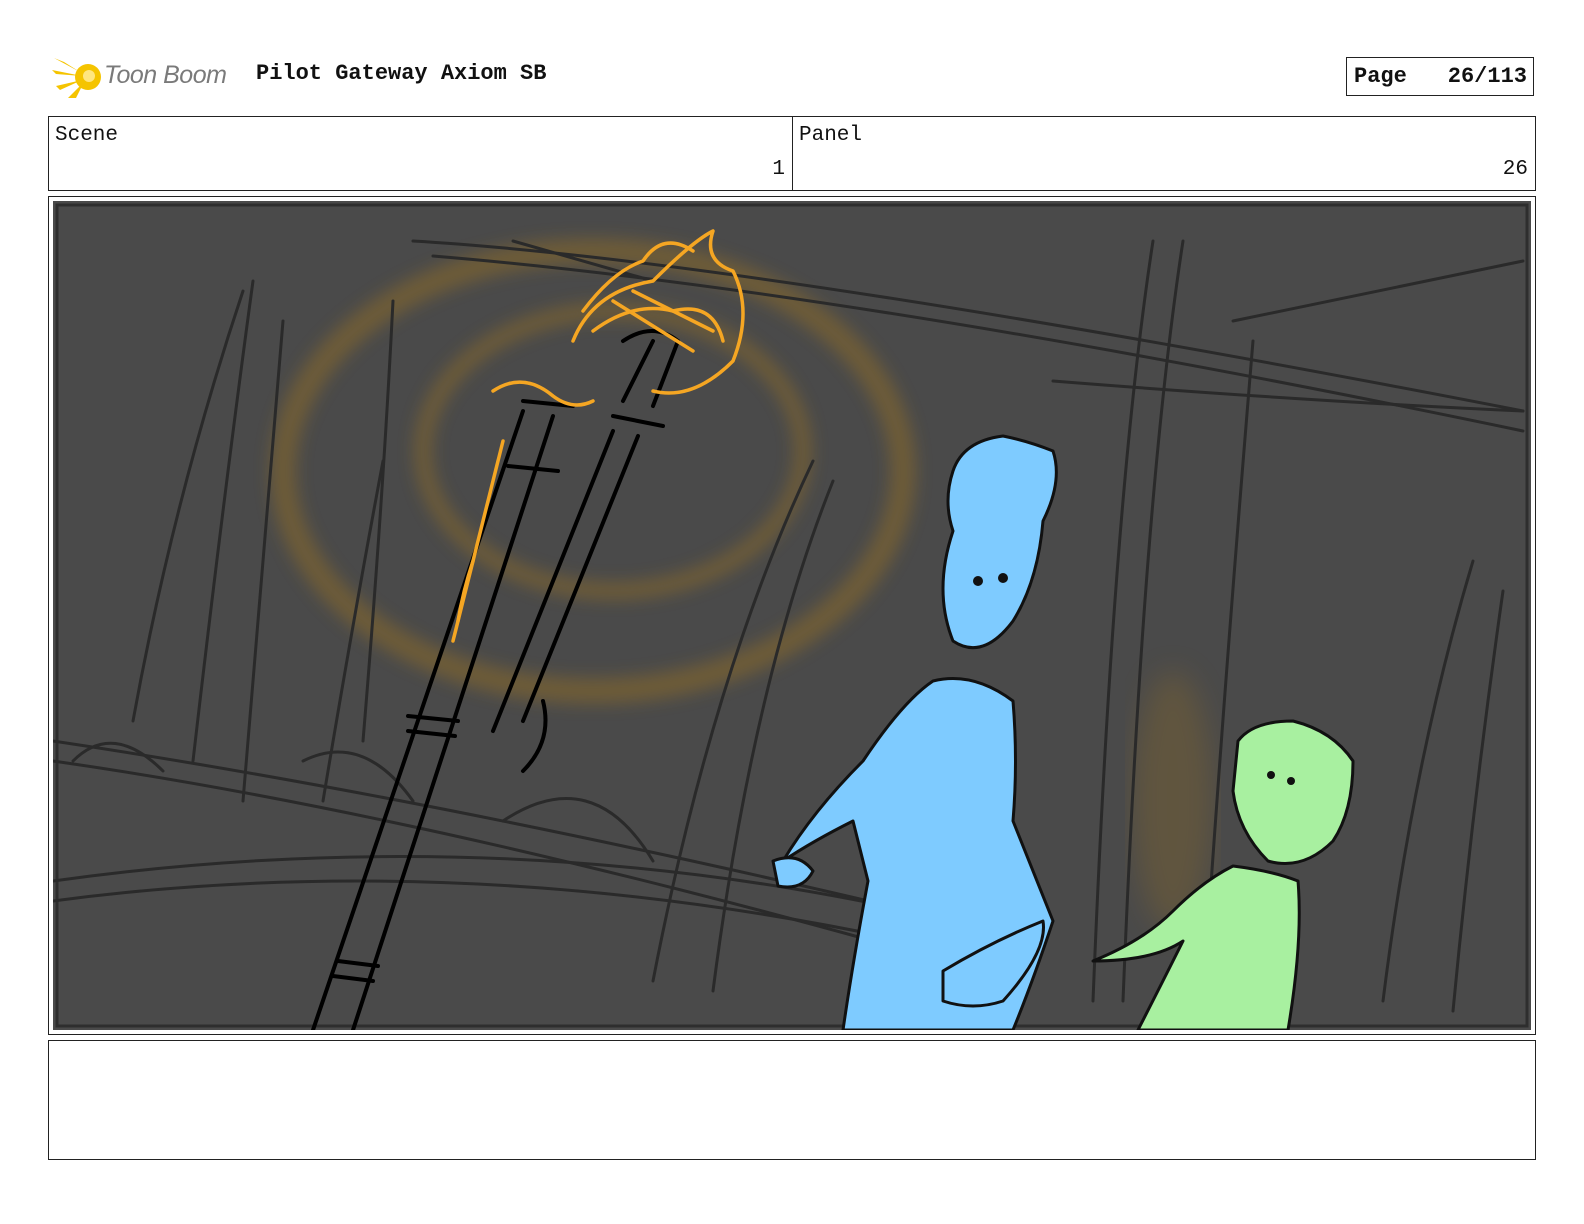  What do you see at coordinates (165, 75) in the screenshot?
I see `logo-text: Toon Boom` at bounding box center [165, 75].